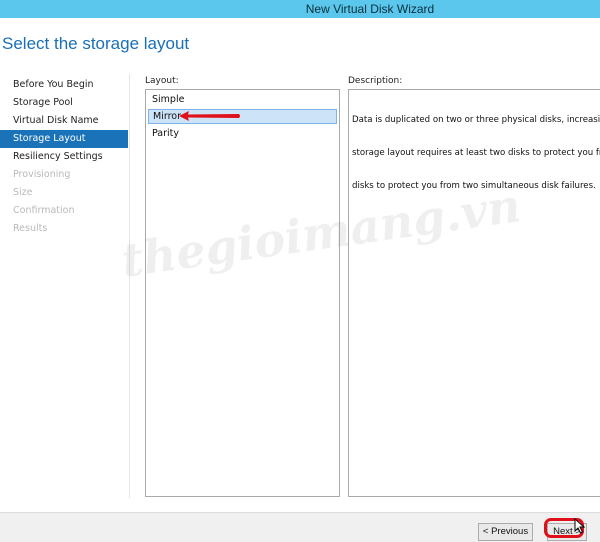  What do you see at coordinates (580, 526) in the screenshot?
I see `mouse-cursor-icon` at bounding box center [580, 526].